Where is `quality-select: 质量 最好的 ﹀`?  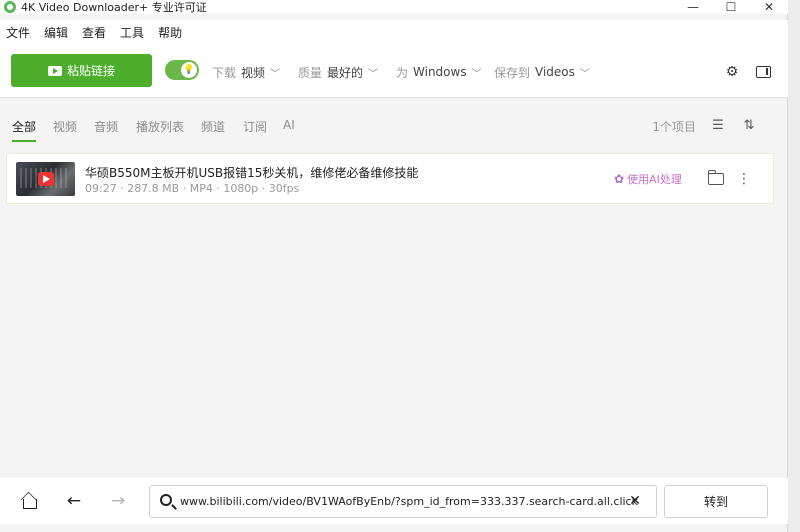 quality-select: 质量 最好的 ﹀ is located at coordinates (338, 72).